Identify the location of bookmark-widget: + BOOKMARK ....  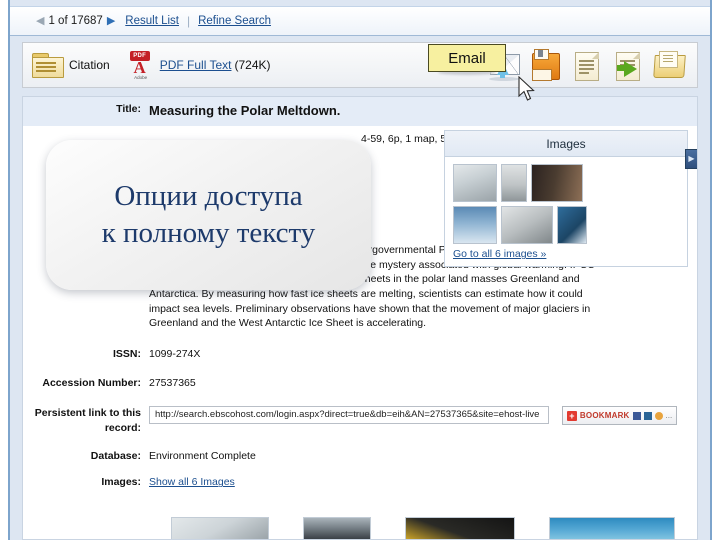
(619, 416).